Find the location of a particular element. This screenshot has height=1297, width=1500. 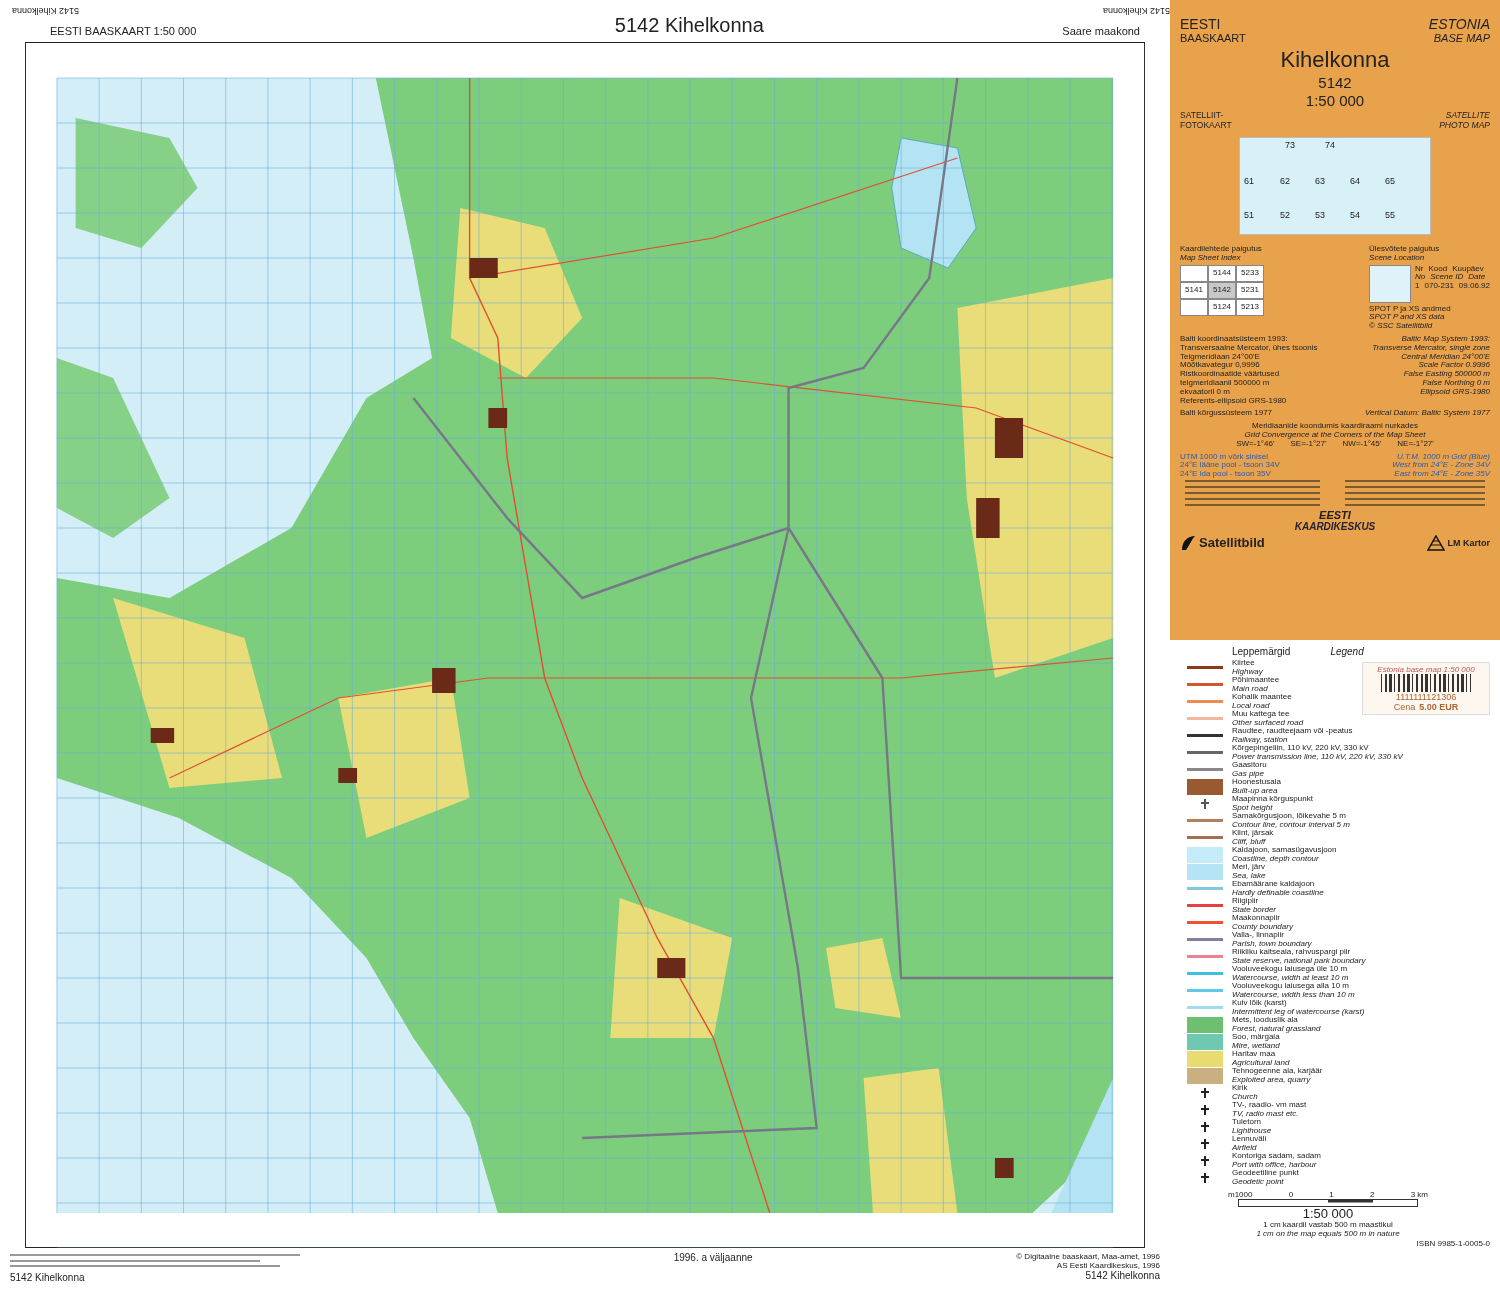

convergence-value: SE=-1°27' is located at coordinates (1308, 444).